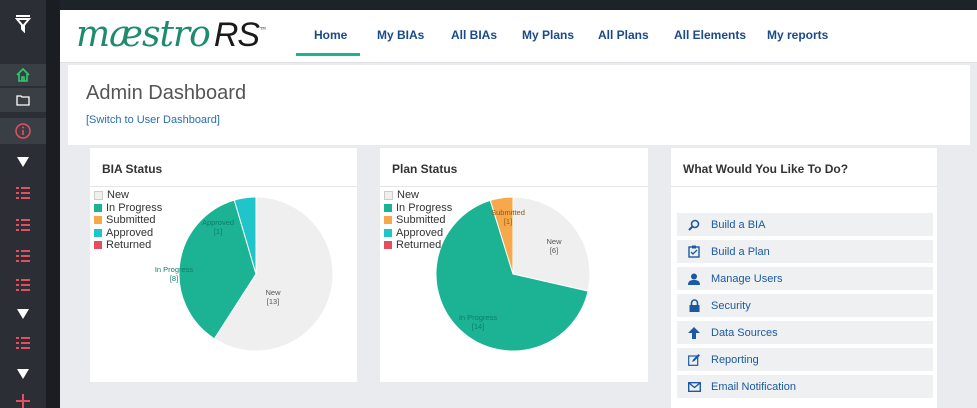  What do you see at coordinates (513, 274) in the screenshot?
I see `plan-pie-chart: New [6] In Progress [14] Submitted [1]` at bounding box center [513, 274].